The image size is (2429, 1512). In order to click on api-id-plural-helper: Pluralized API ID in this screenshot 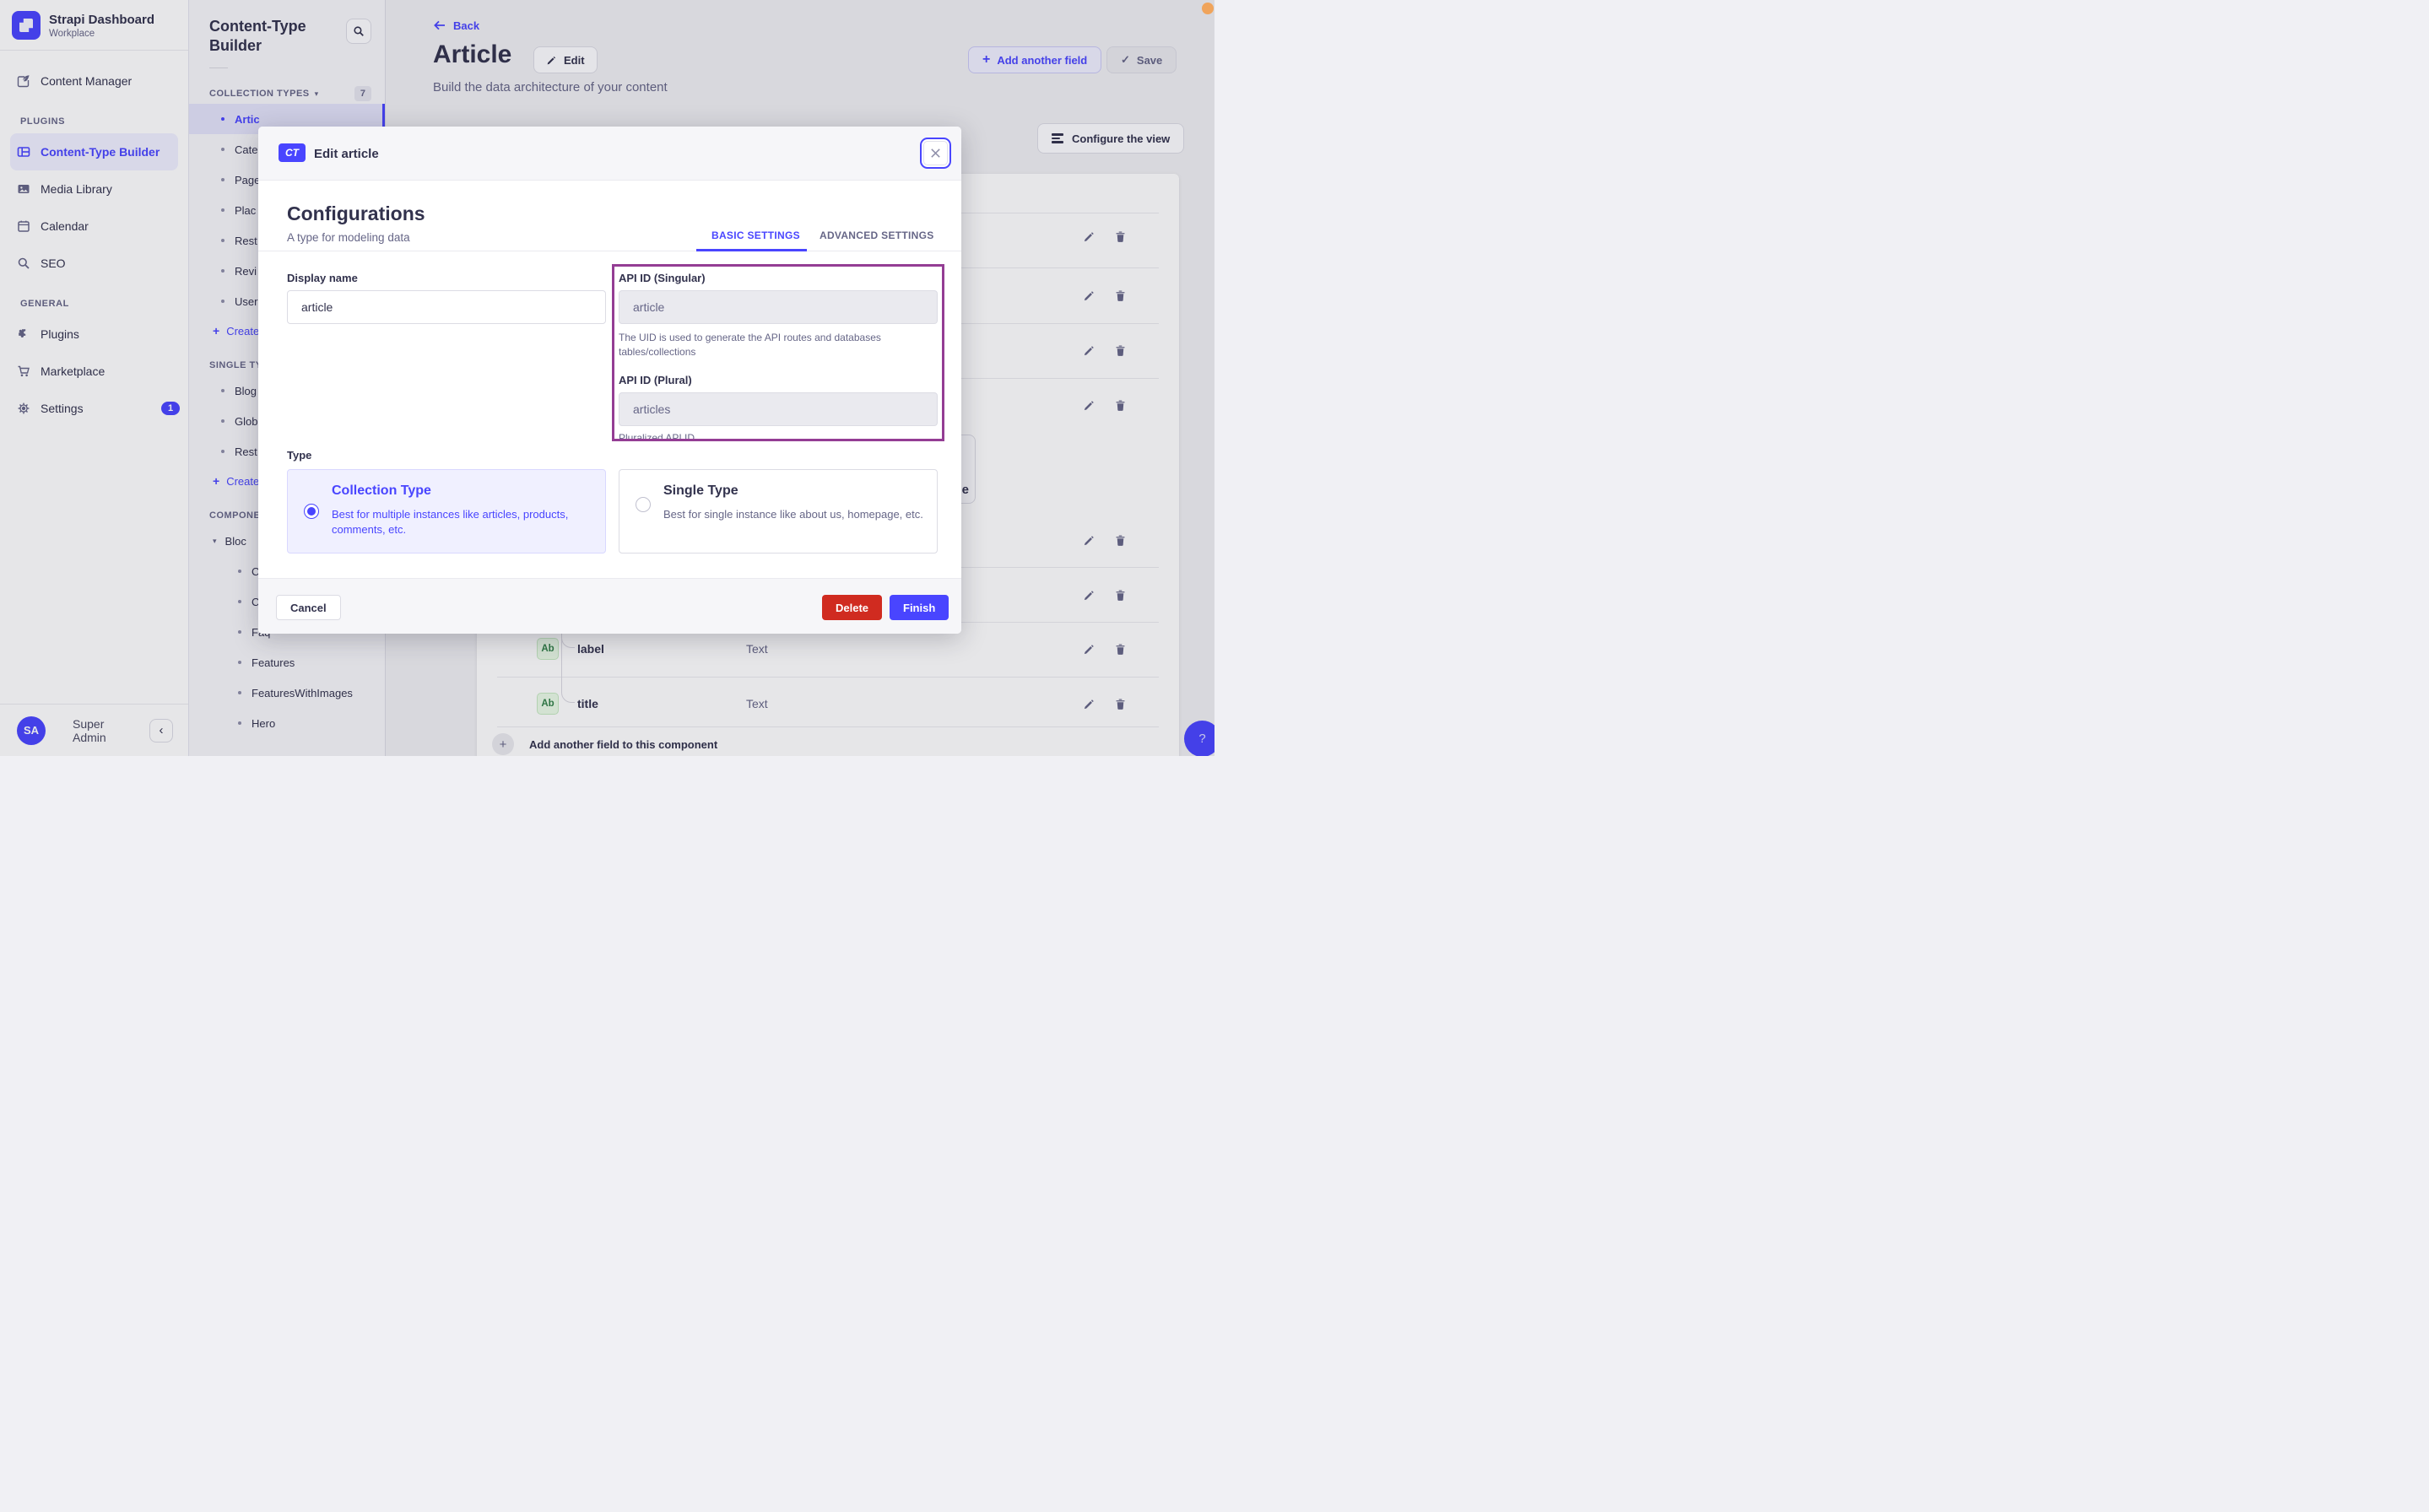, I will do `click(657, 438)`.